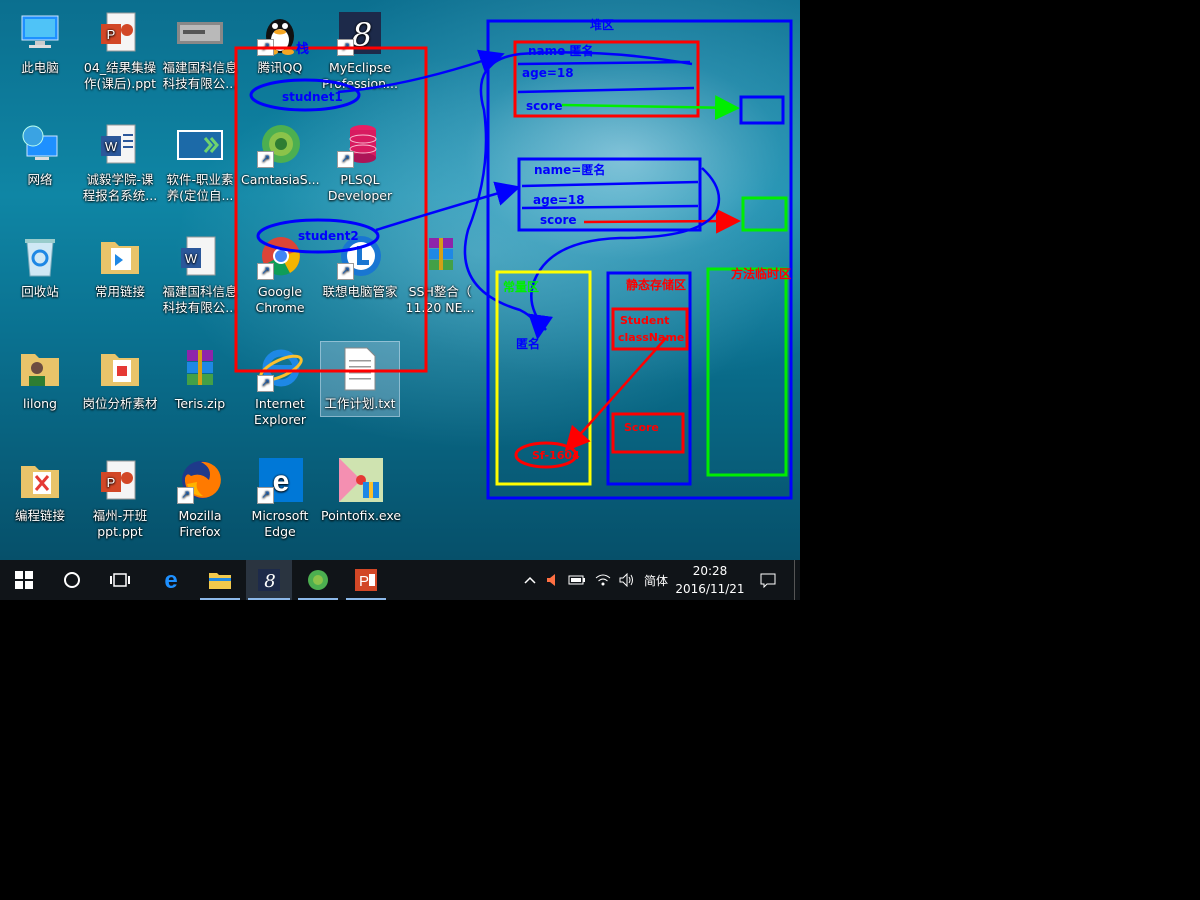 The width and height of the screenshot is (1200, 900). I want to click on anon-literal: 匿名, so click(528, 343).